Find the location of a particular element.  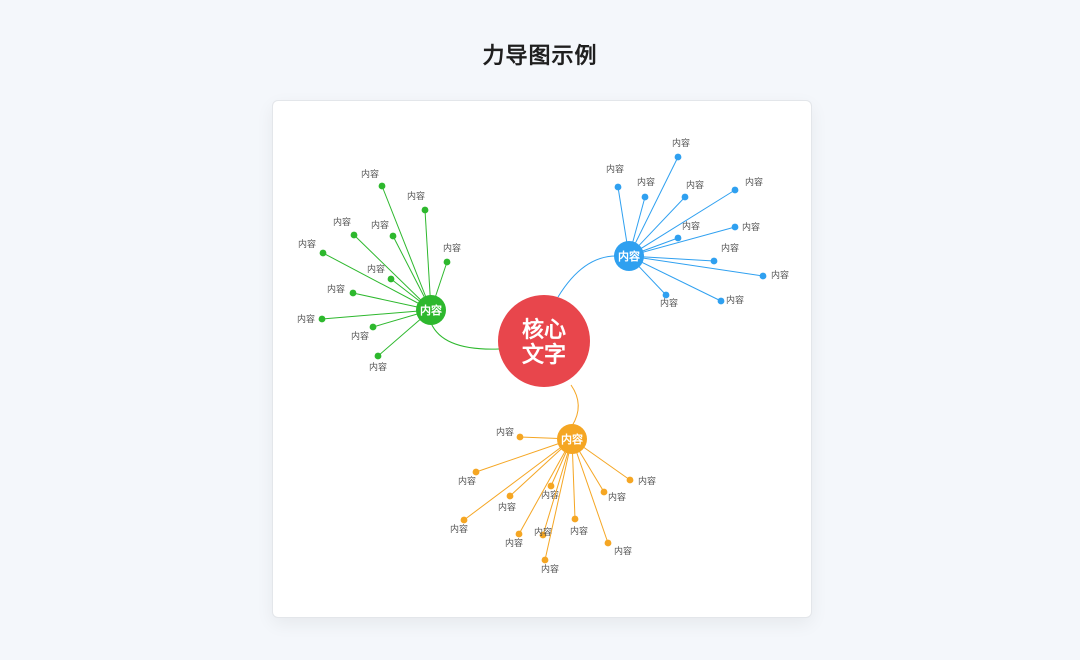

page-title: 力导图示例 is located at coordinates (540, 55).